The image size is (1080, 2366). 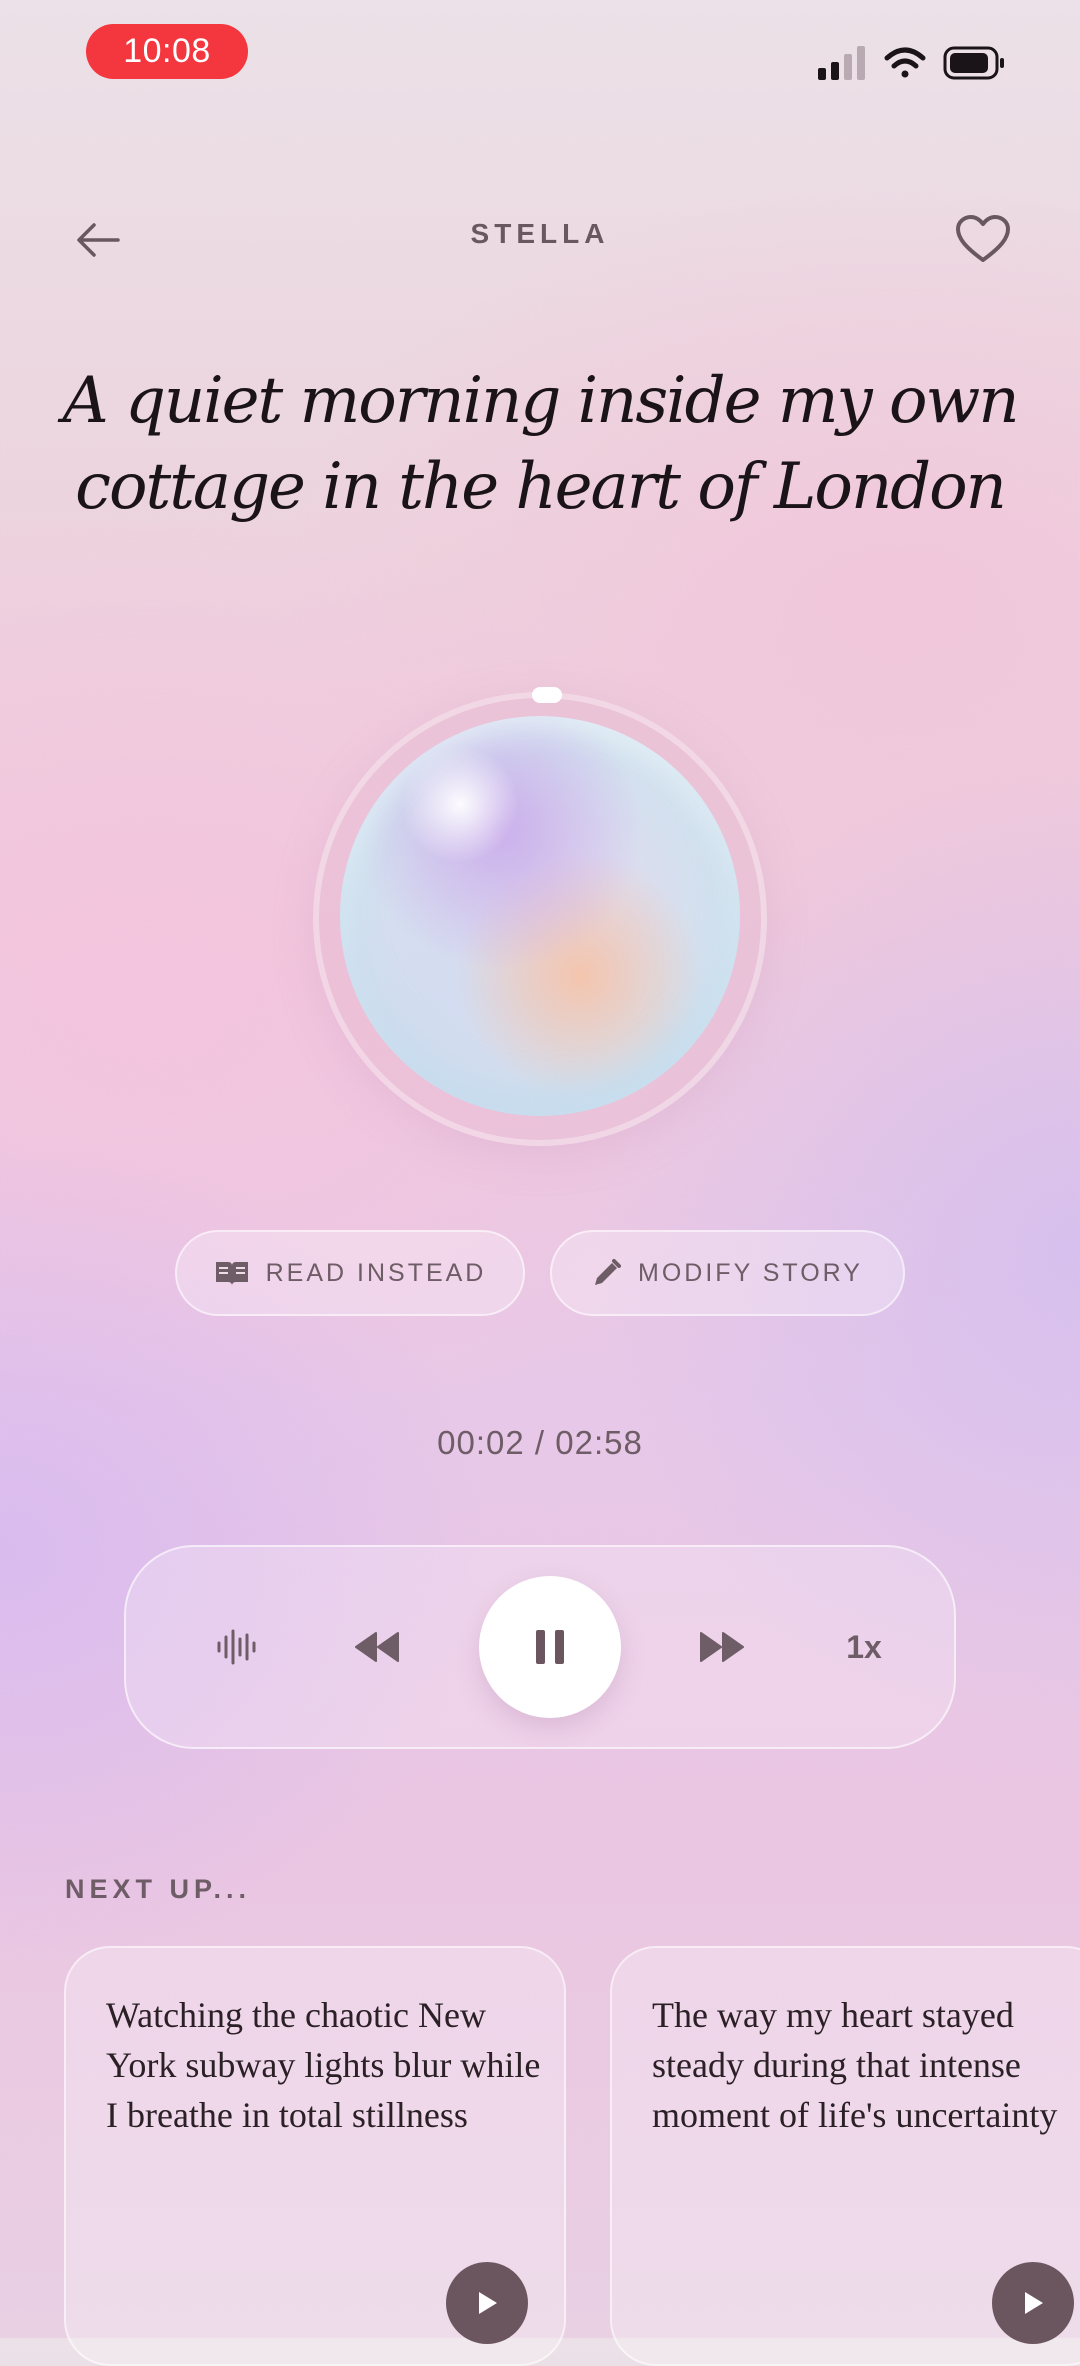 I want to click on heart-icon, so click(x=983, y=238).